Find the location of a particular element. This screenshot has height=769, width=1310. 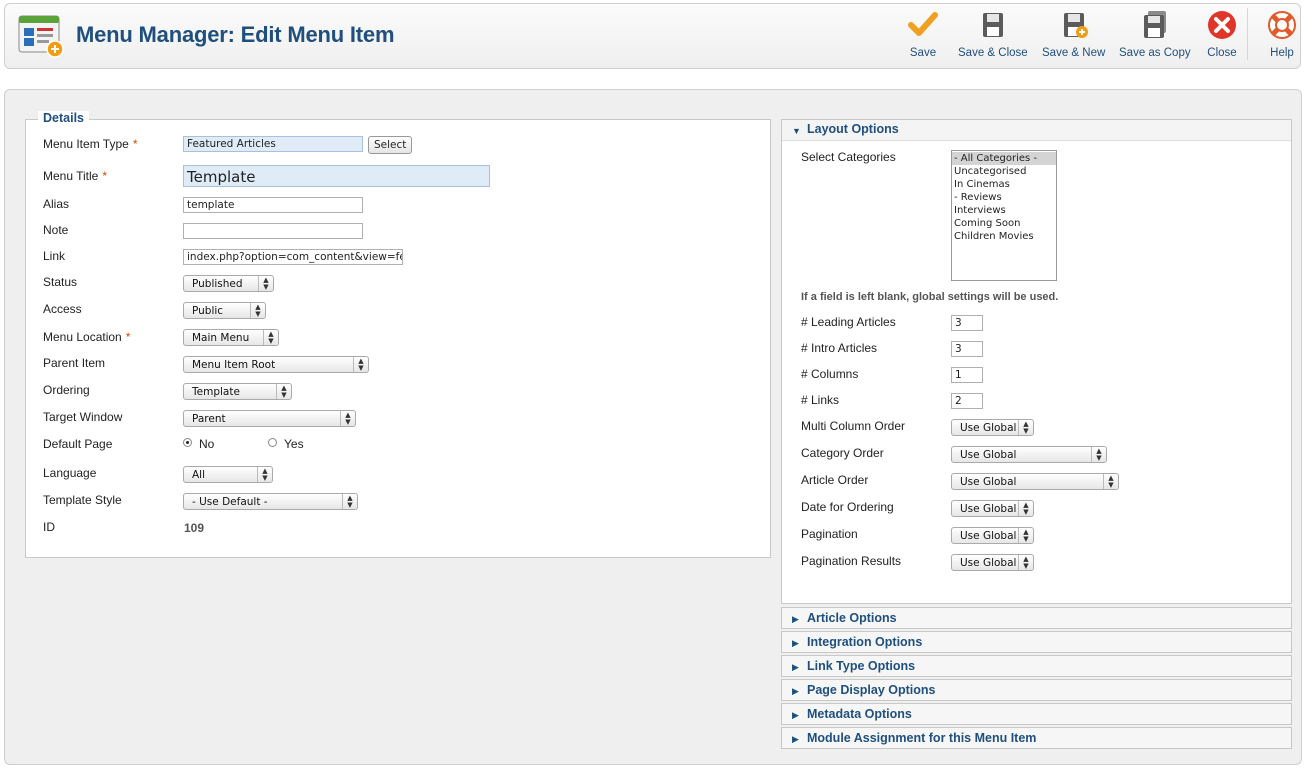

status-label: Status is located at coordinates (60, 282).